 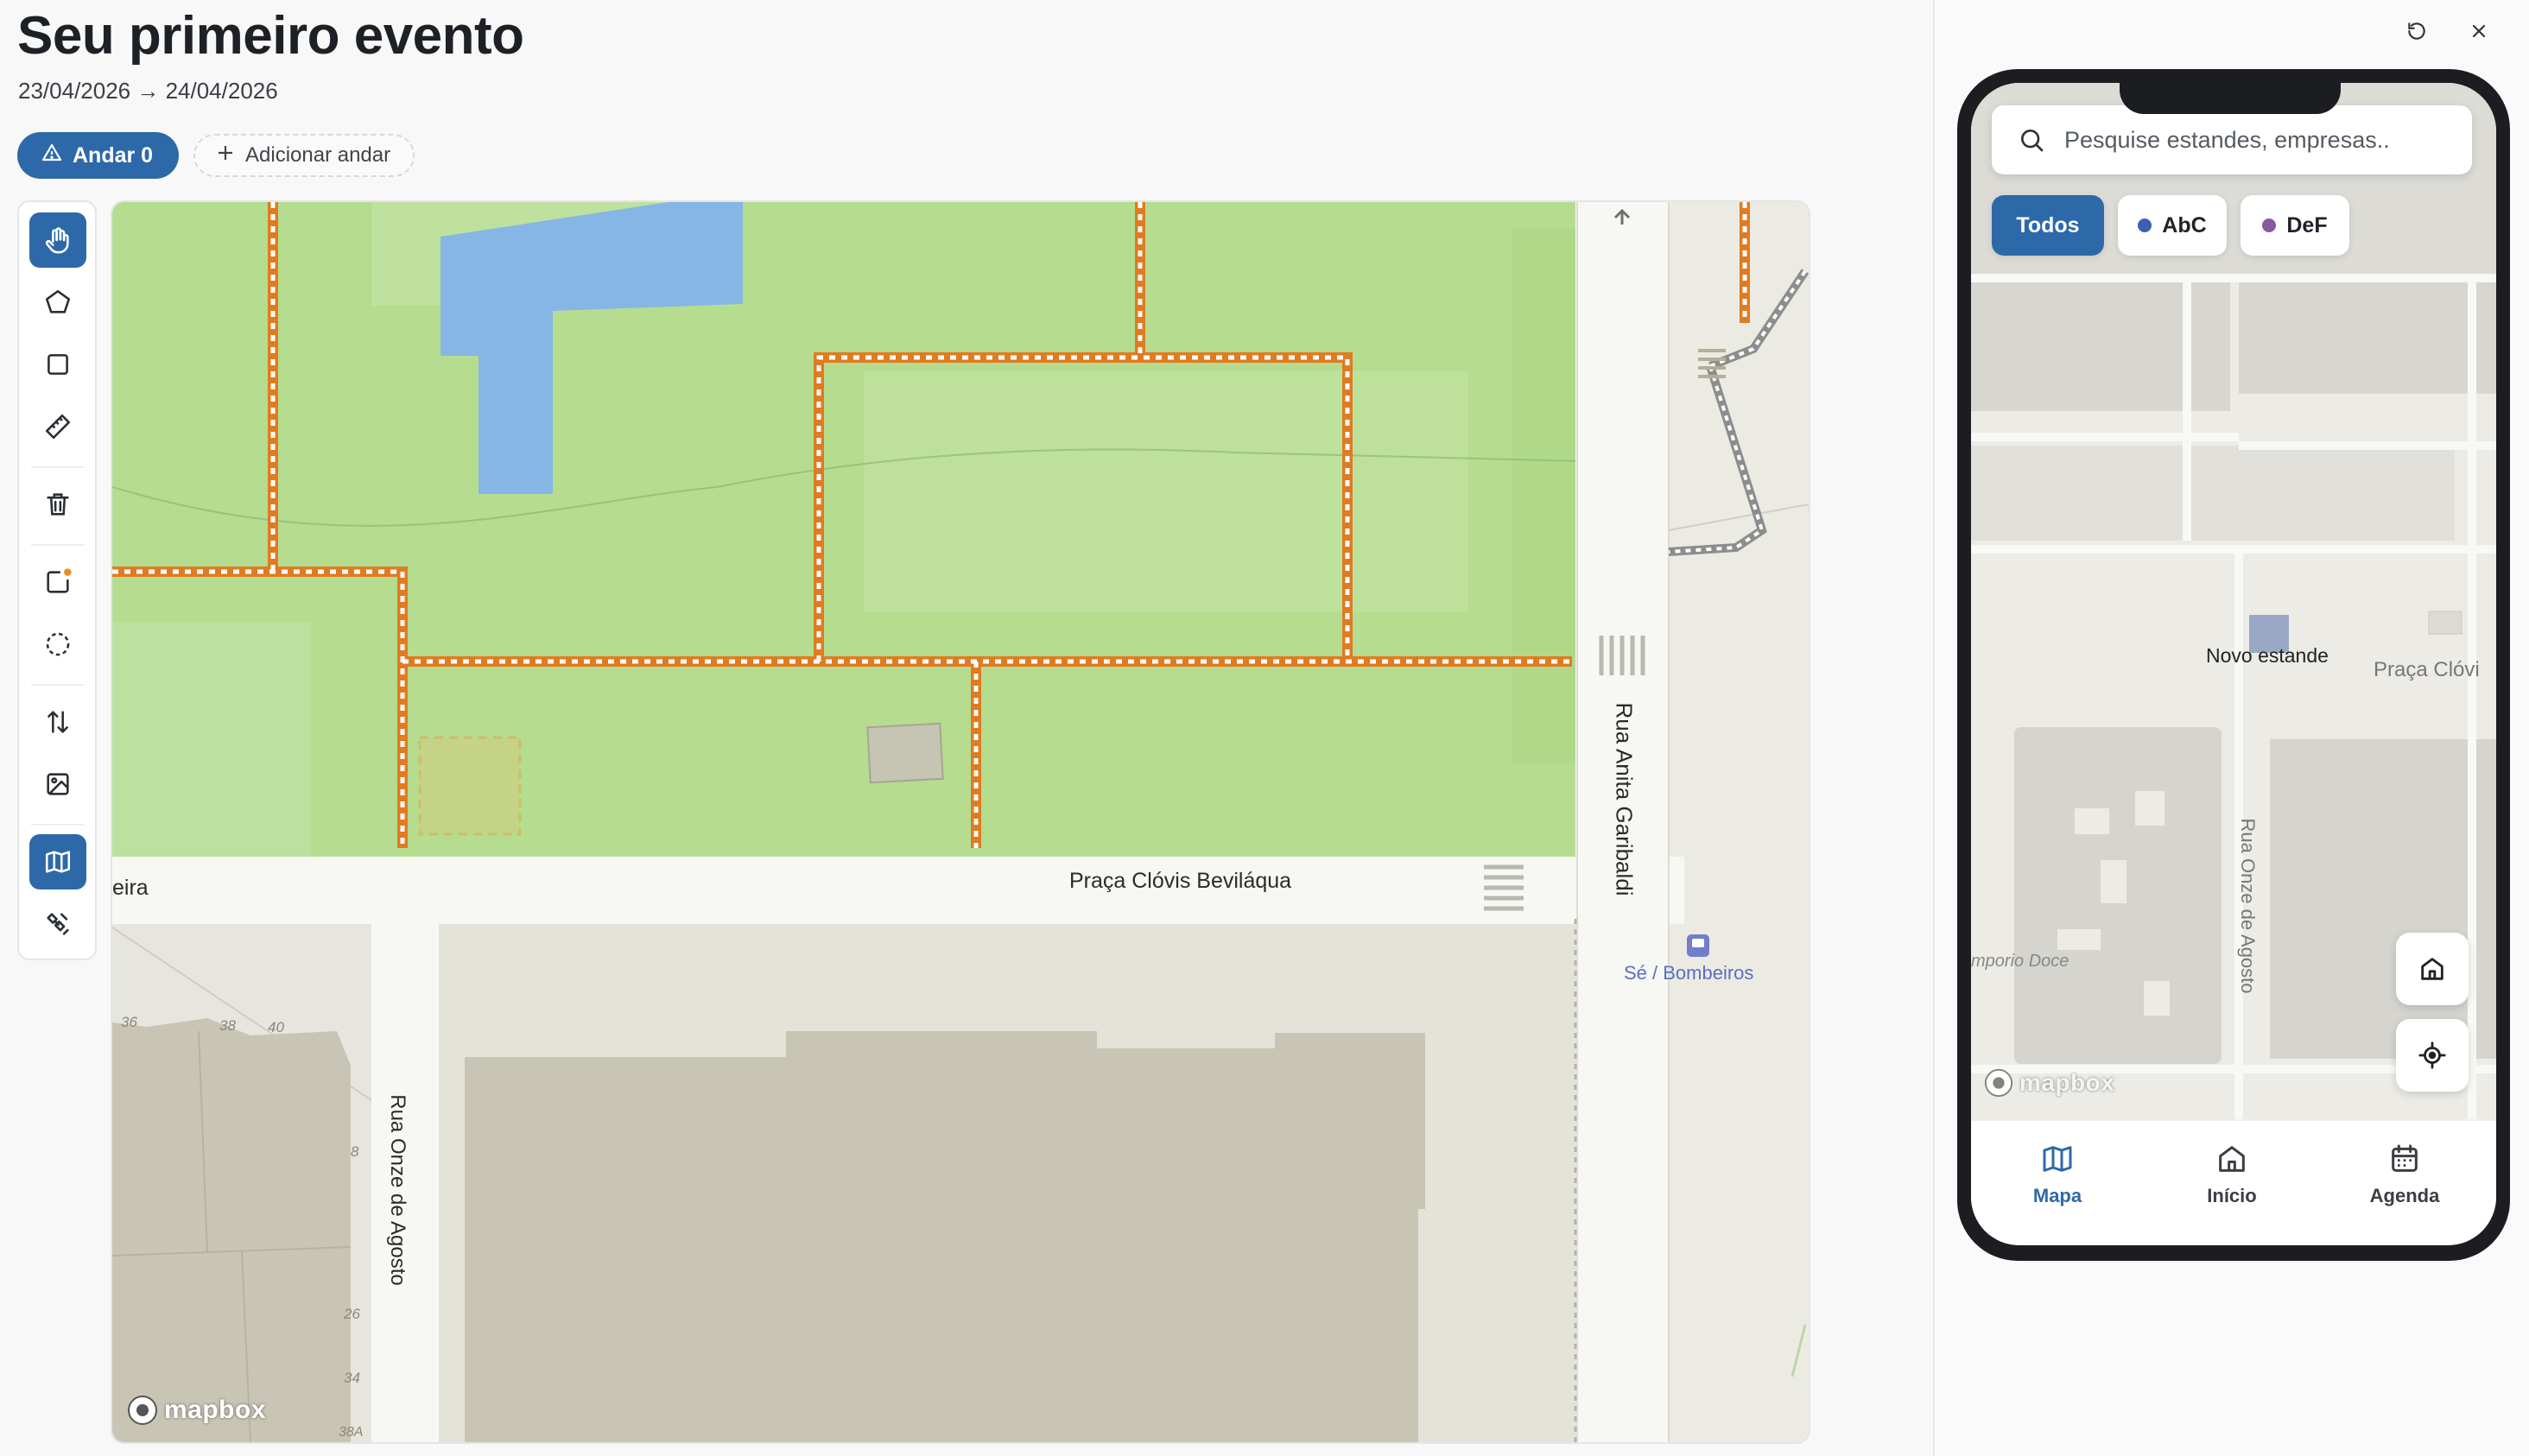 I want to click on square-icon, so click(x=58, y=365).